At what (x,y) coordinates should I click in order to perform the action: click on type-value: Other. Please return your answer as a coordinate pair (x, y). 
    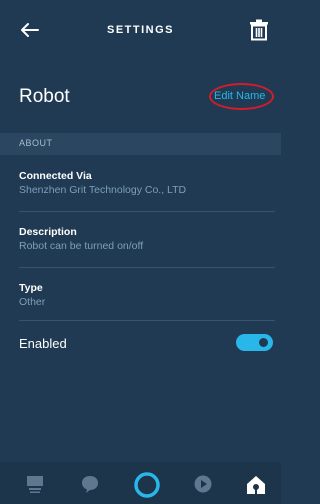
    Looking at the image, I should click on (32, 302).